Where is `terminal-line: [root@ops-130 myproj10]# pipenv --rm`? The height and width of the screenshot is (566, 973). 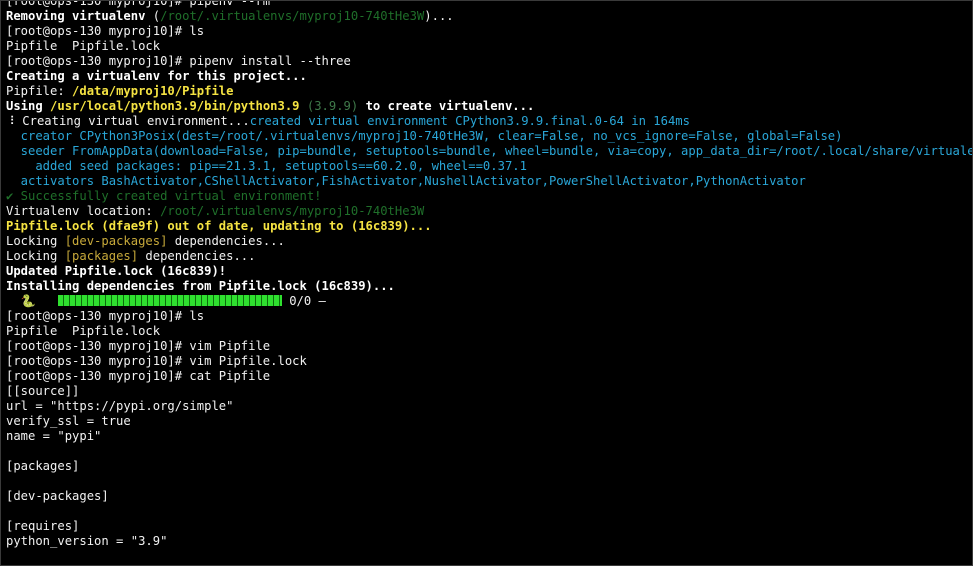 terminal-line: [root@ops-130 myproj10]# pipenv --rm is located at coordinates (489, 4).